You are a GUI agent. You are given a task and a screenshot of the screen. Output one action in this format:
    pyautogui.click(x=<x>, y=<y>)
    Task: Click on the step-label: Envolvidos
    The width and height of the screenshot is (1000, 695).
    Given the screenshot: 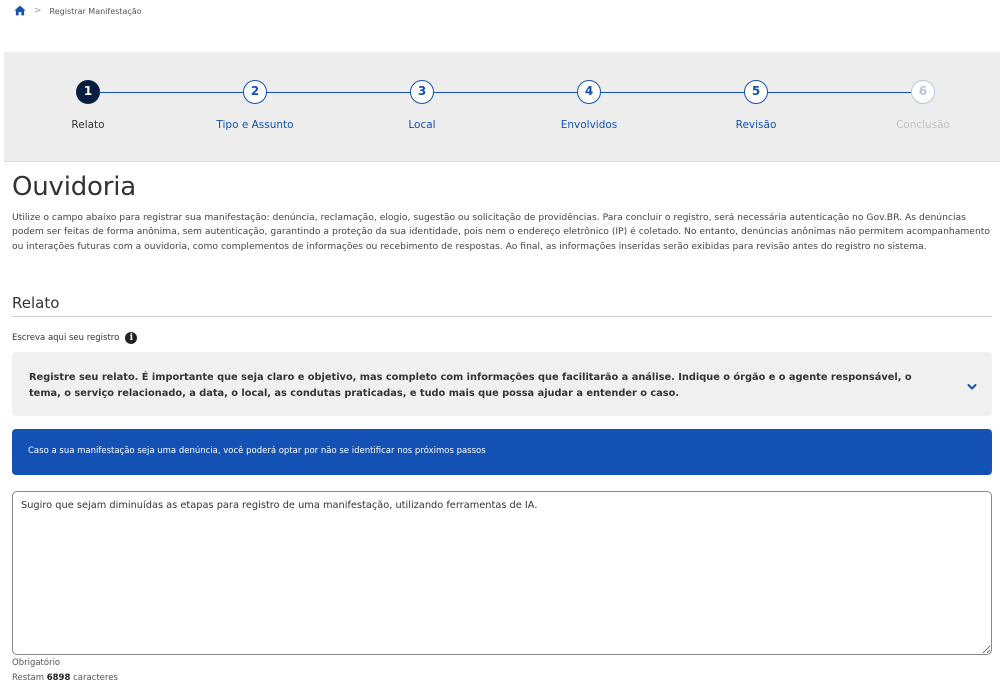 What is the action you would take?
    pyautogui.click(x=589, y=125)
    